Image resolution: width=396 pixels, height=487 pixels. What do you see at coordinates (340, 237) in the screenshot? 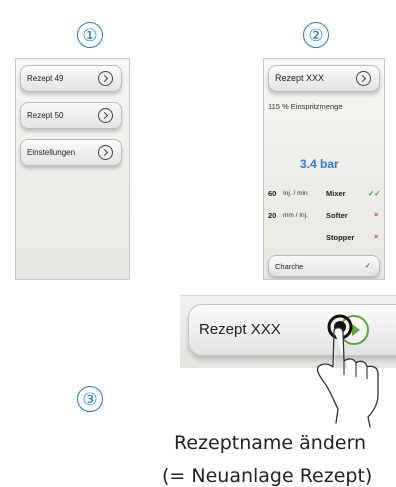
I see `stopper-label: Stopper` at bounding box center [340, 237].